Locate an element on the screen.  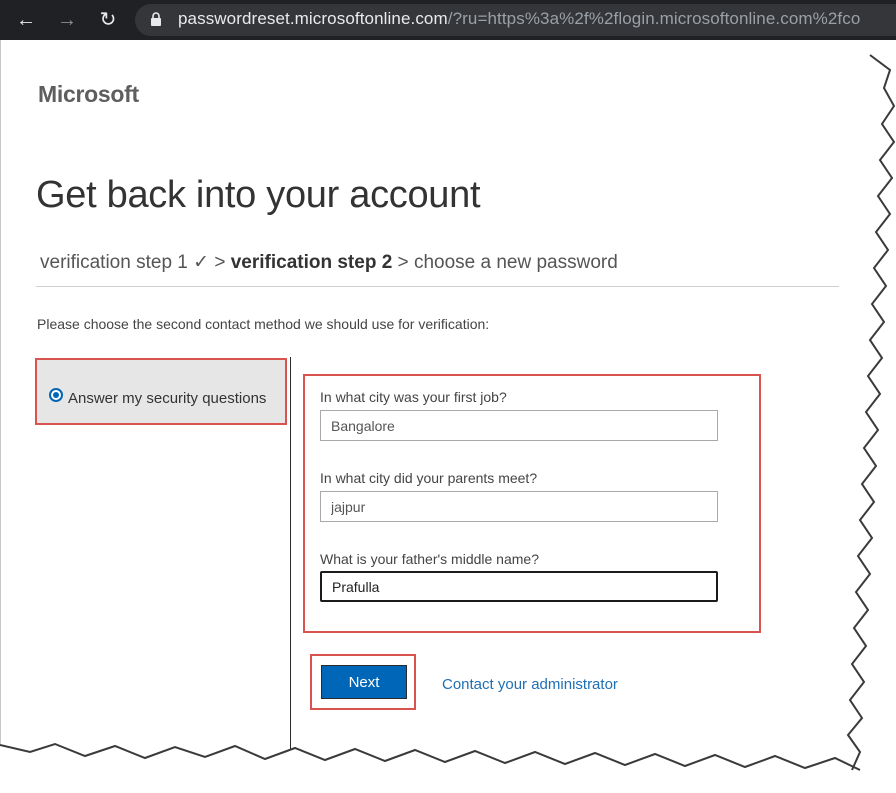
torn-edge-bottom is located at coordinates (448, 768).